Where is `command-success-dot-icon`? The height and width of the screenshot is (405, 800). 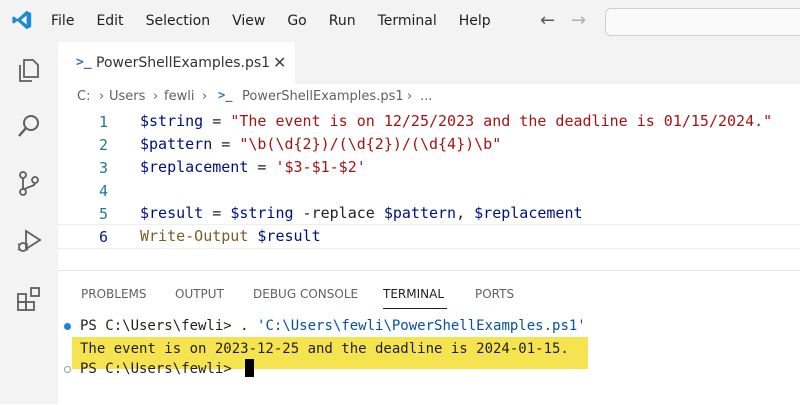 command-success-dot-icon is located at coordinates (67, 326).